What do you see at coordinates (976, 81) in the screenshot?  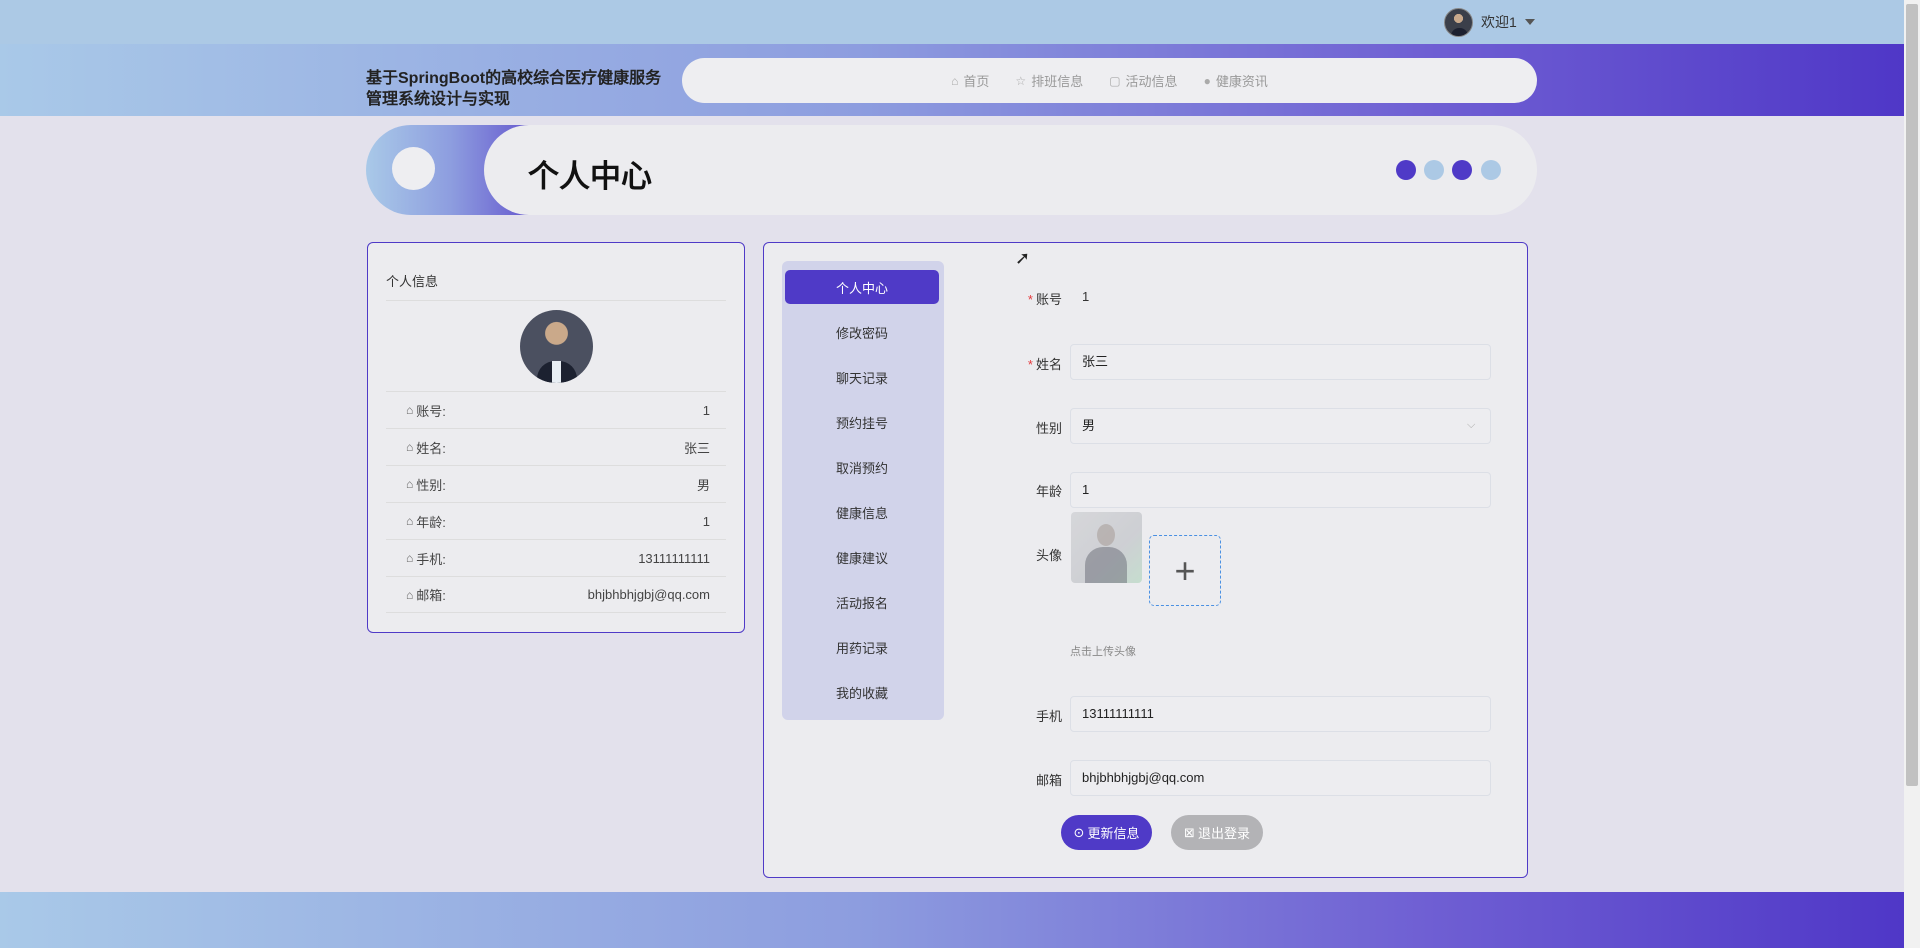 I see `nav-label: 首页` at bounding box center [976, 81].